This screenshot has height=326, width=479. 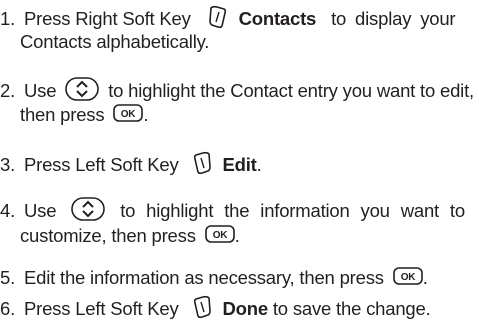 What do you see at coordinates (108, 235) in the screenshot?
I see `step-text: customize, then press` at bounding box center [108, 235].